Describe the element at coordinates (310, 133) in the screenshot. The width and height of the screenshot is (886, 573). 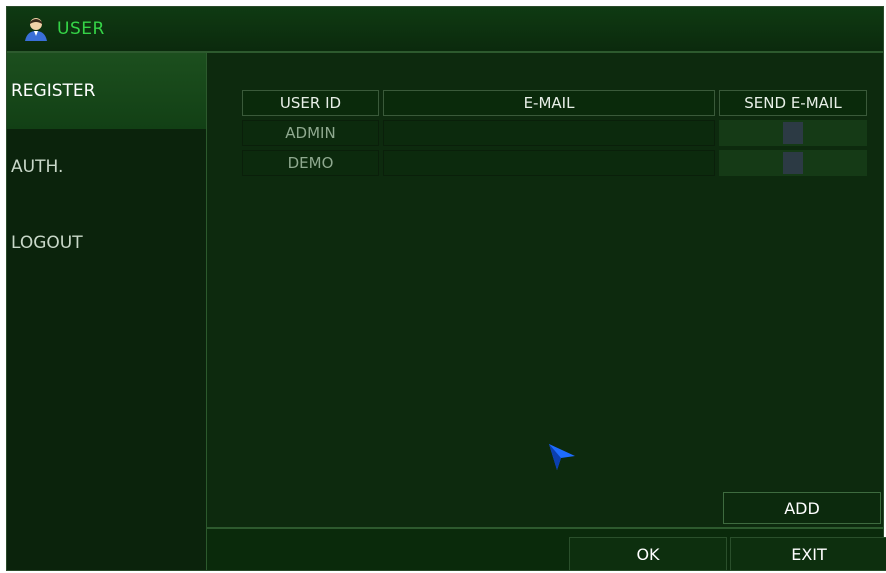
I see `user-id-cell: ADMIN` at that location.